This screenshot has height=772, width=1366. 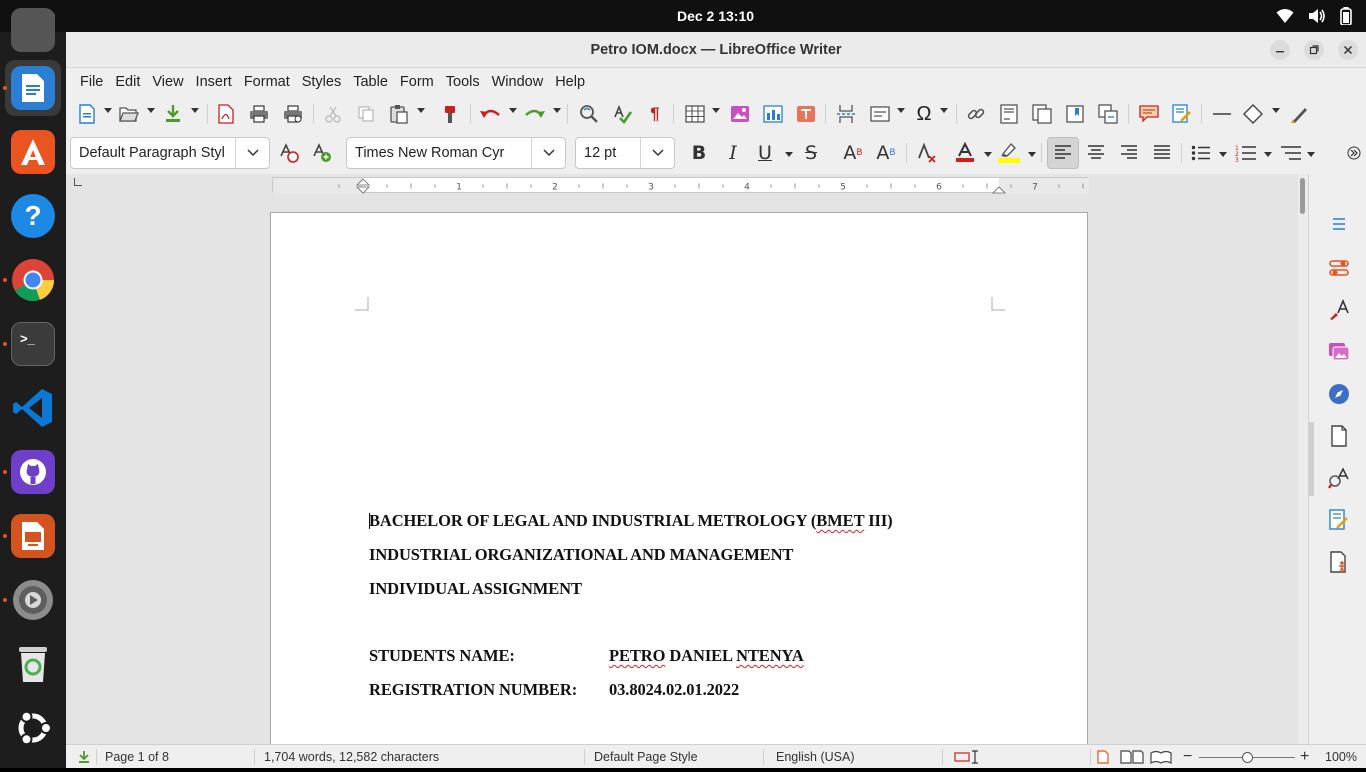 I want to click on insert-table-button, so click(x=695, y=114).